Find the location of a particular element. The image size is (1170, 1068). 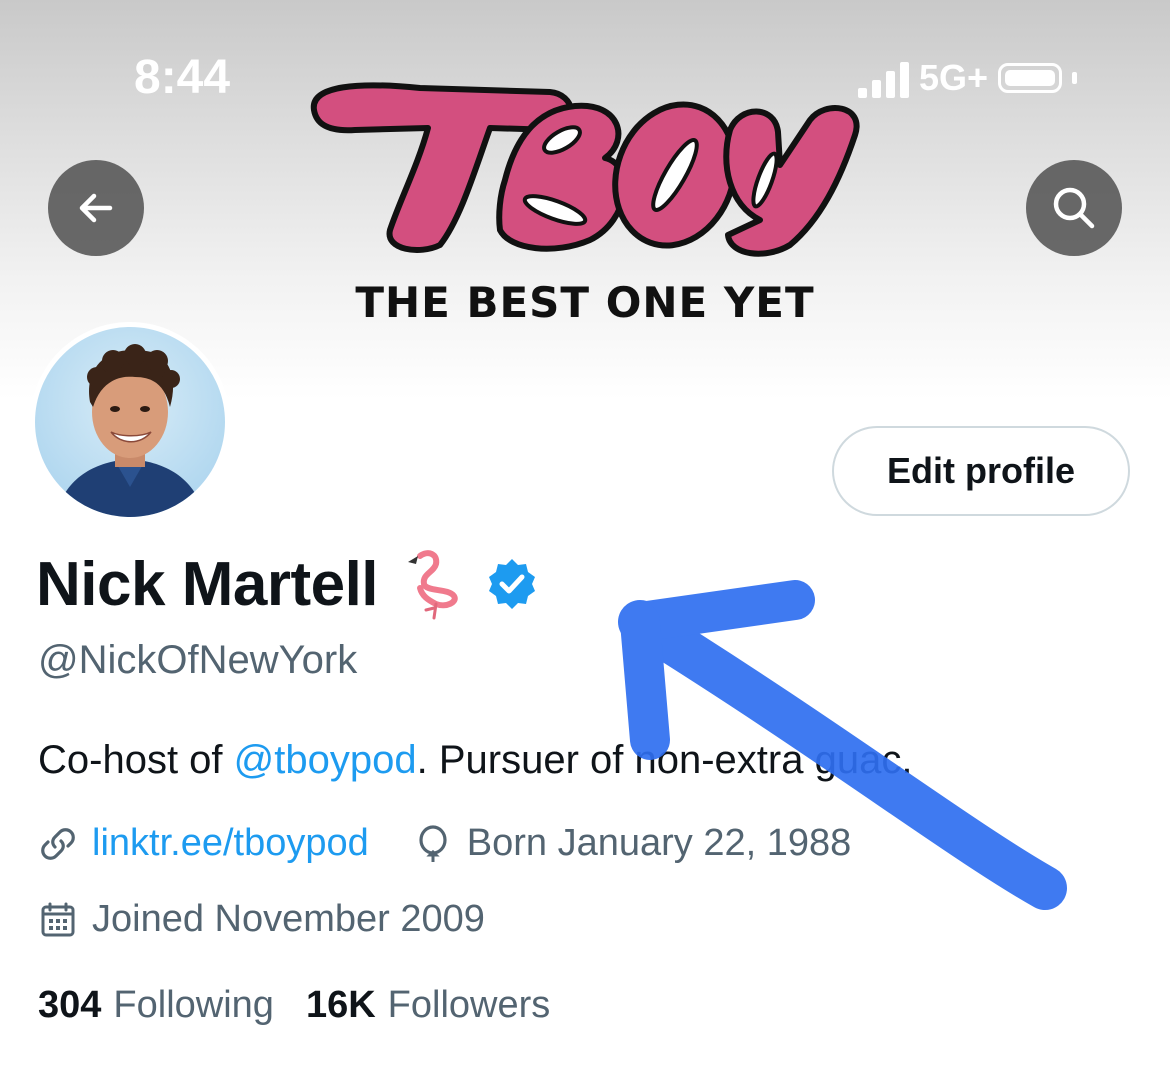

bio-prefix: Co-host of is located at coordinates (136, 760).